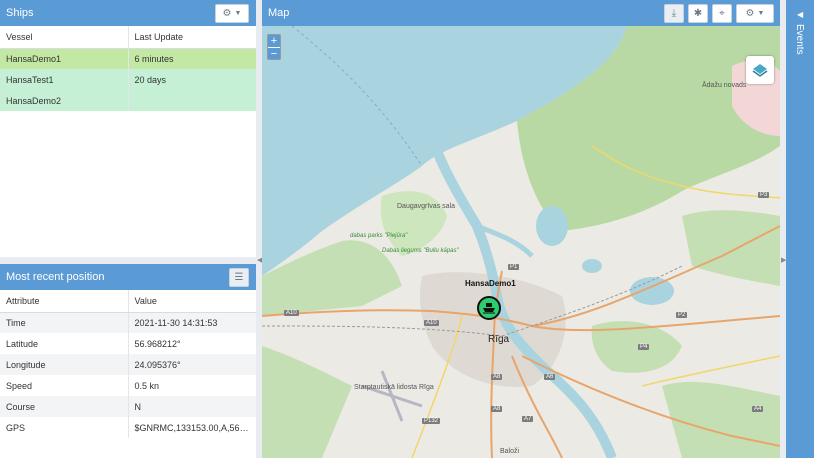 Image resolution: width=814 pixels, height=458 pixels. I want to click on recent-position-title: Most recent position, so click(55, 277).